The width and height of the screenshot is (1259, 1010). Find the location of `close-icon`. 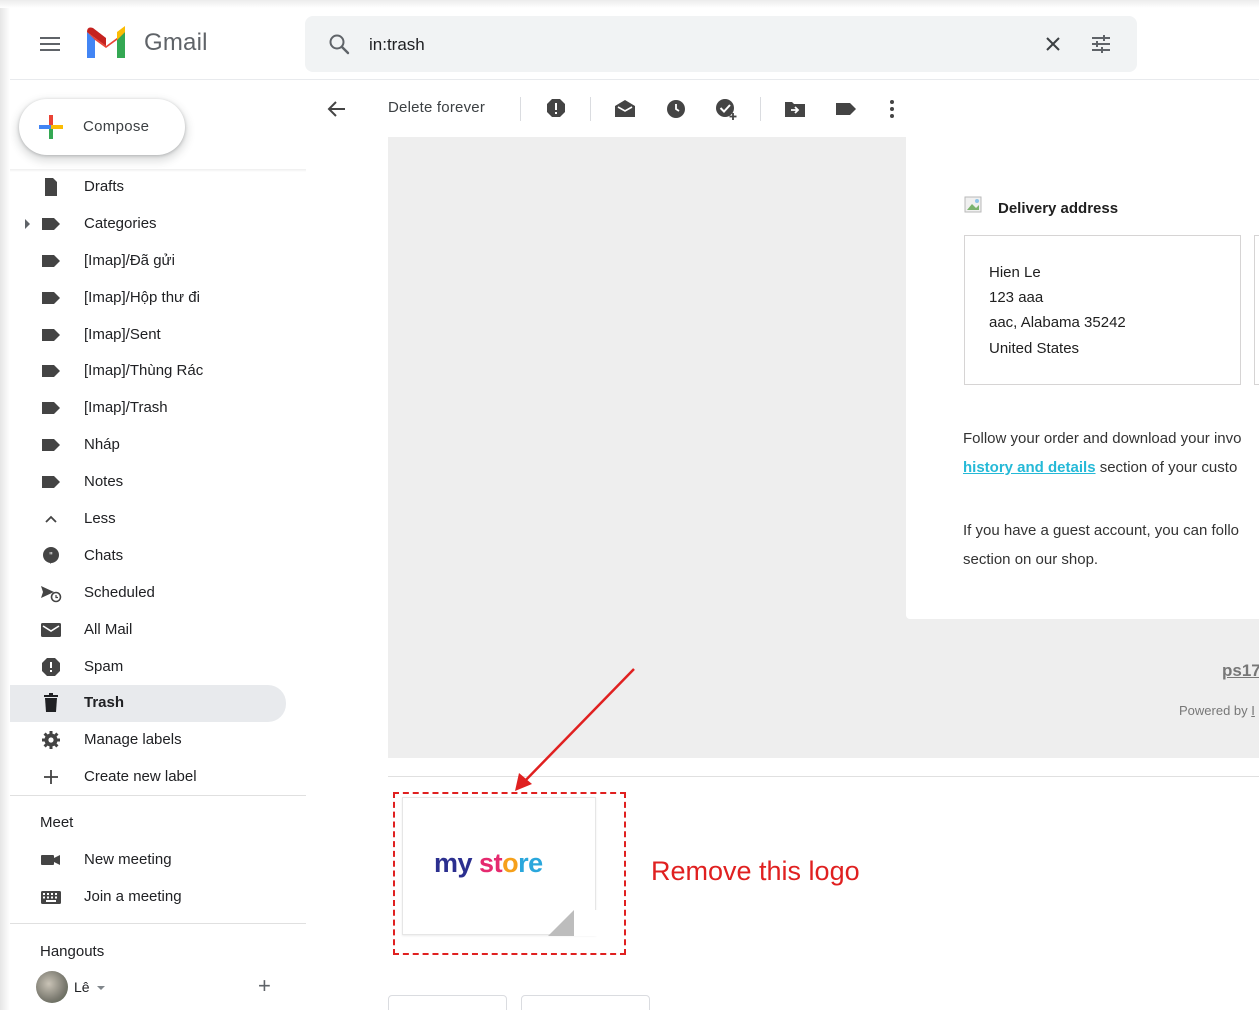

close-icon is located at coordinates (1053, 44).